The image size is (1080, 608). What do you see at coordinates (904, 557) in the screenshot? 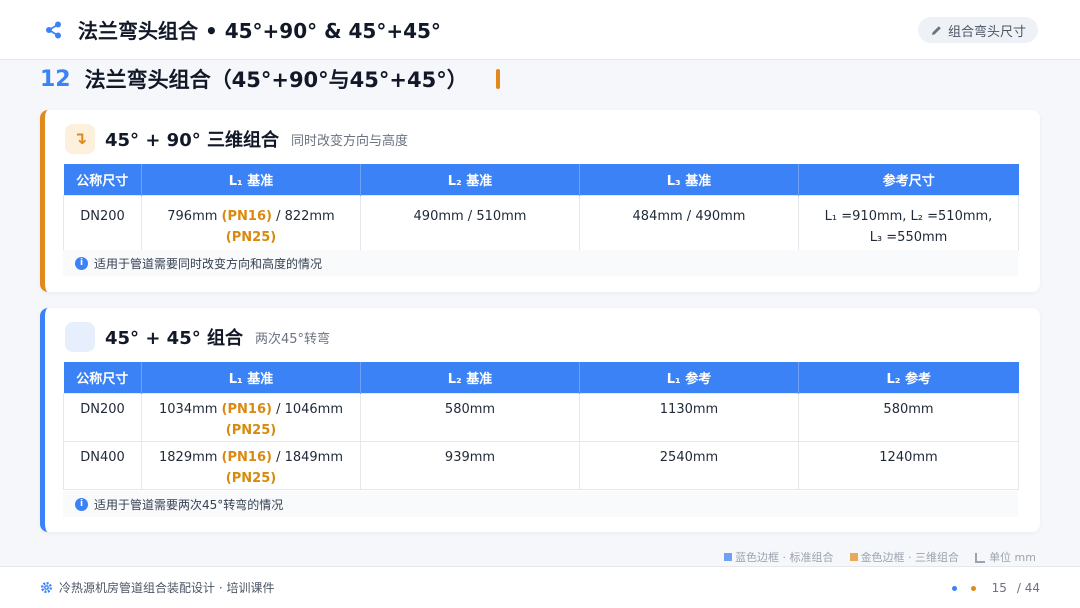
I see `legend-item-orange: 金色边框 · 三维组合` at bounding box center [904, 557].